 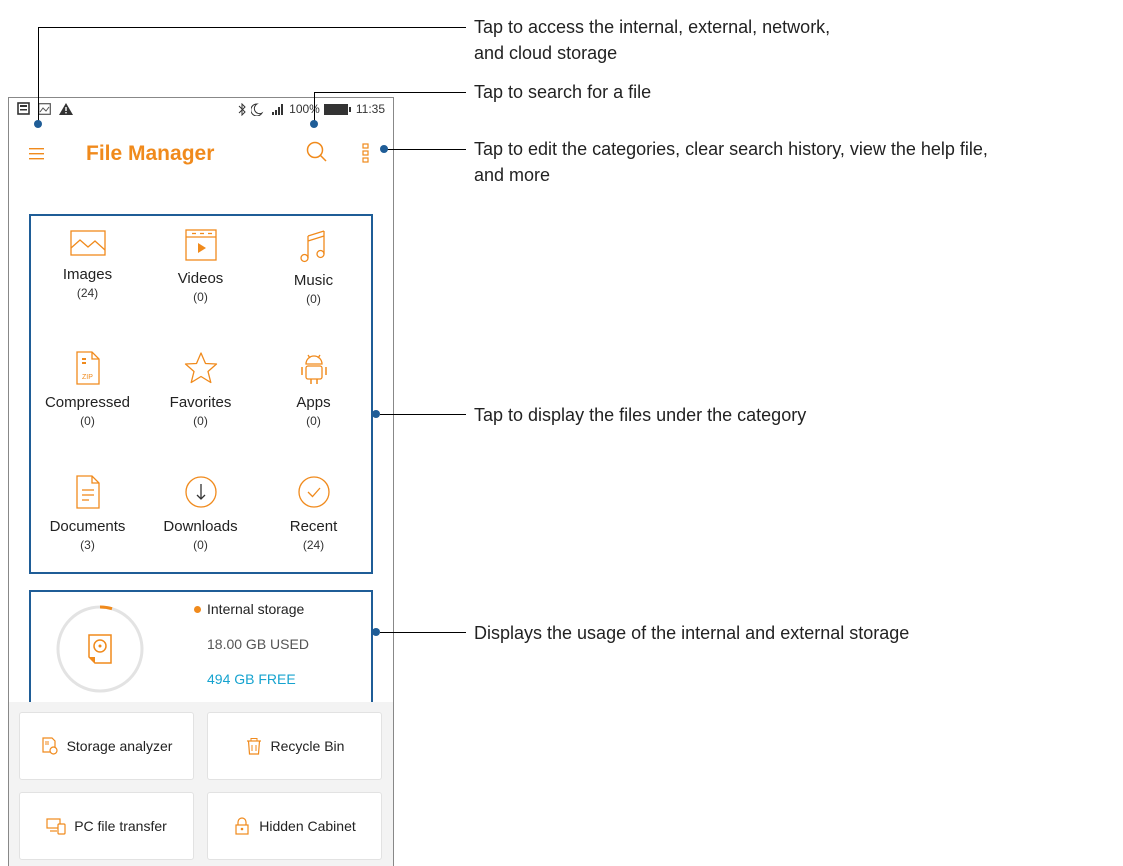 I want to click on category-music: Music (0), so click(x=313, y=267).